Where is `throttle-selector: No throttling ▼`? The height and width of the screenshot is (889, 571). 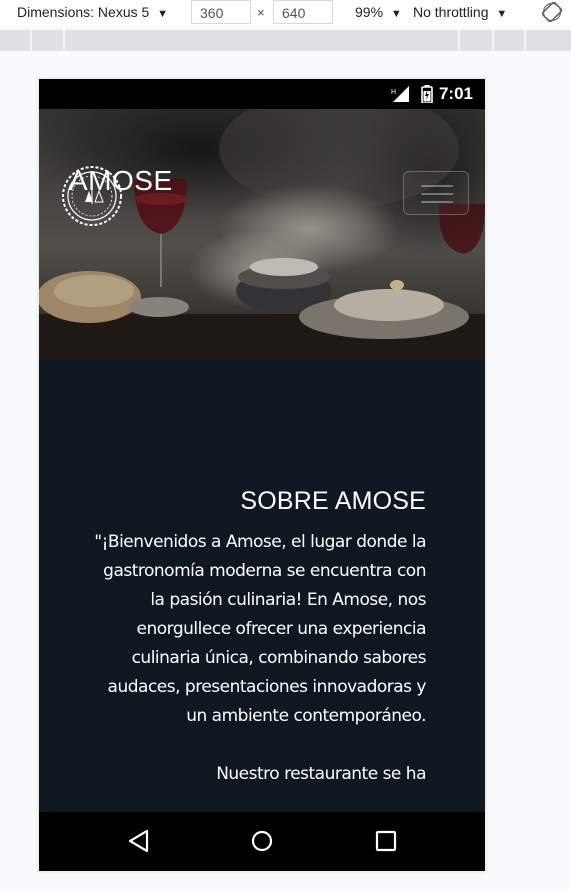 throttle-selector: No throttling ▼ is located at coordinates (460, 13).